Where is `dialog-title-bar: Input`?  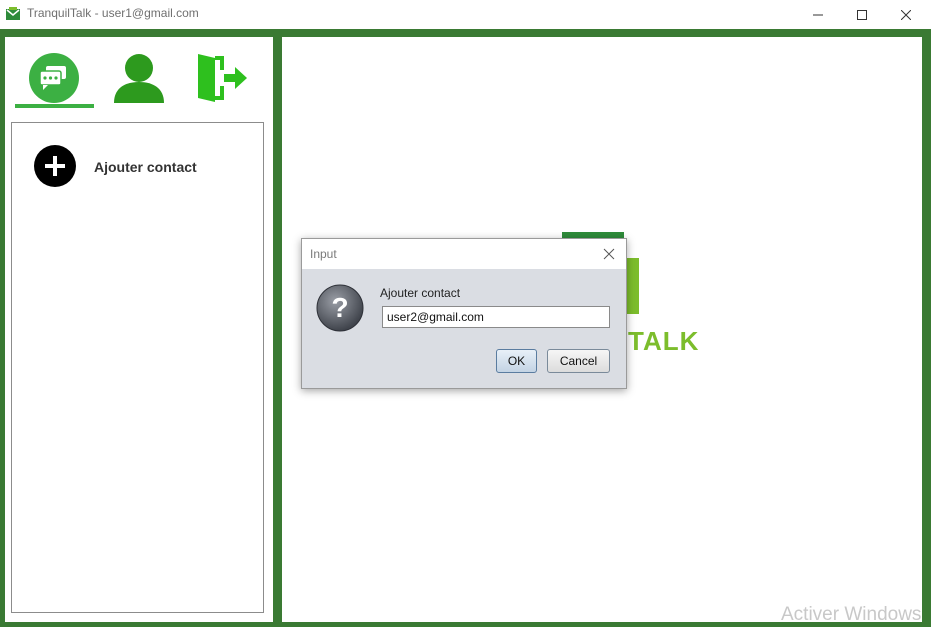
dialog-title-bar: Input is located at coordinates (464, 254).